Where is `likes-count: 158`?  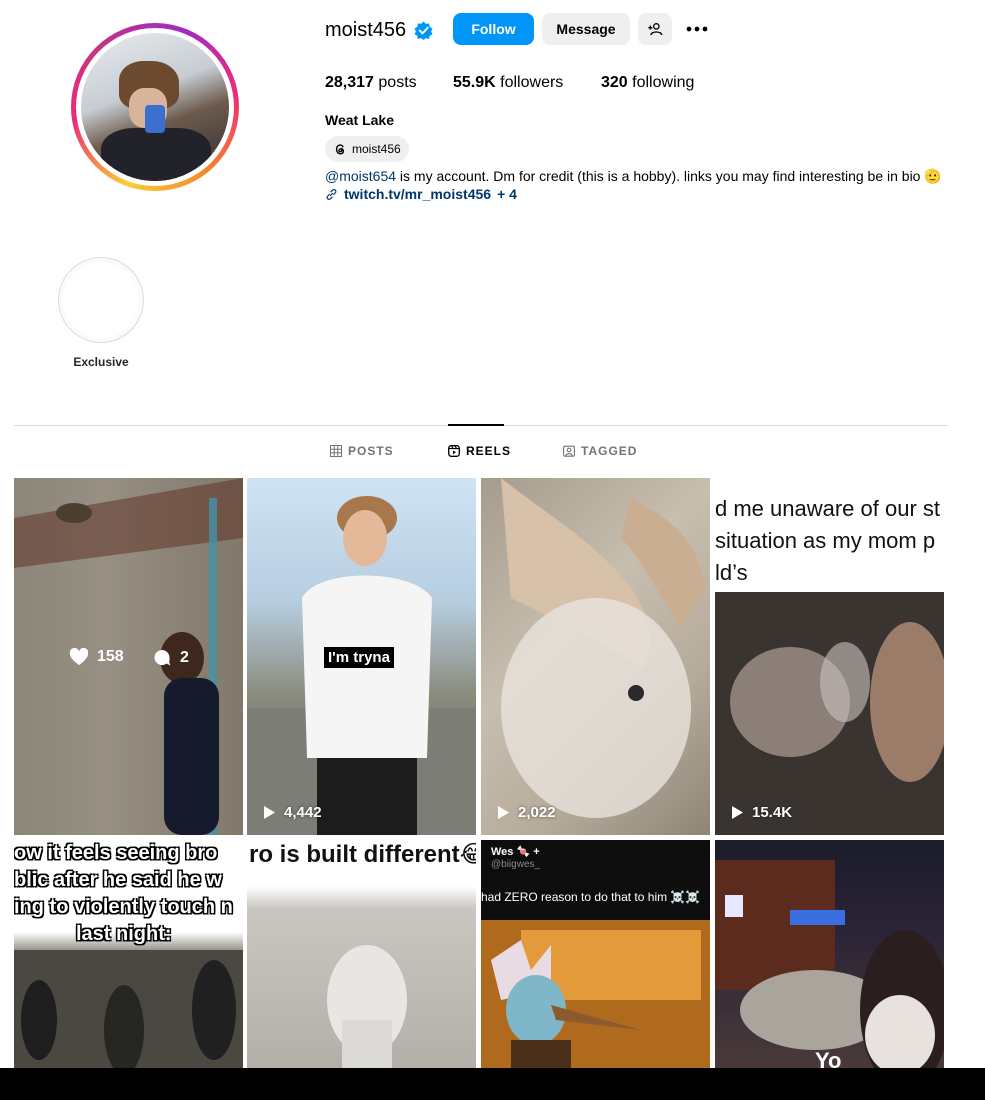 likes-count: 158 is located at coordinates (110, 656).